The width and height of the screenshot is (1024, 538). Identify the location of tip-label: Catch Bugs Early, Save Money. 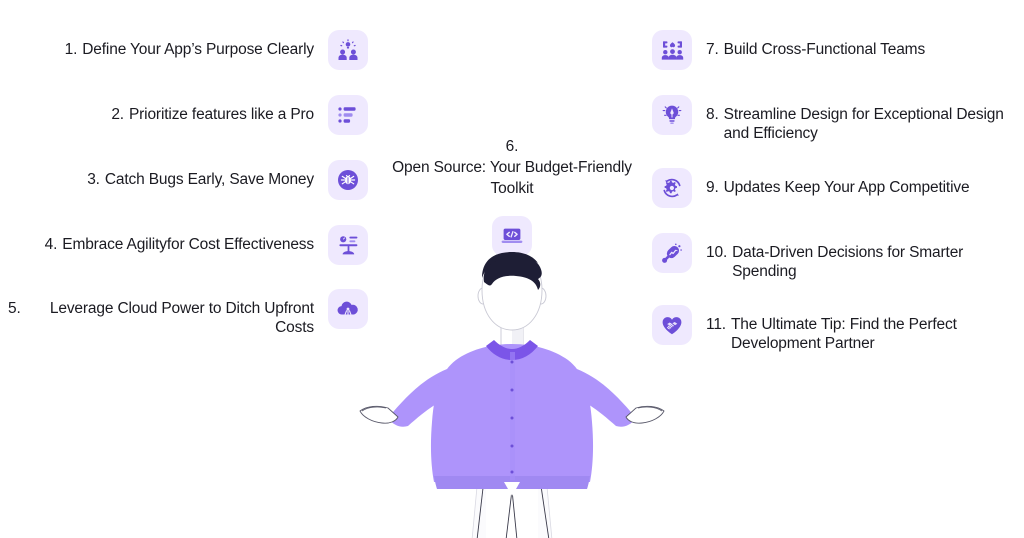
(209, 179).